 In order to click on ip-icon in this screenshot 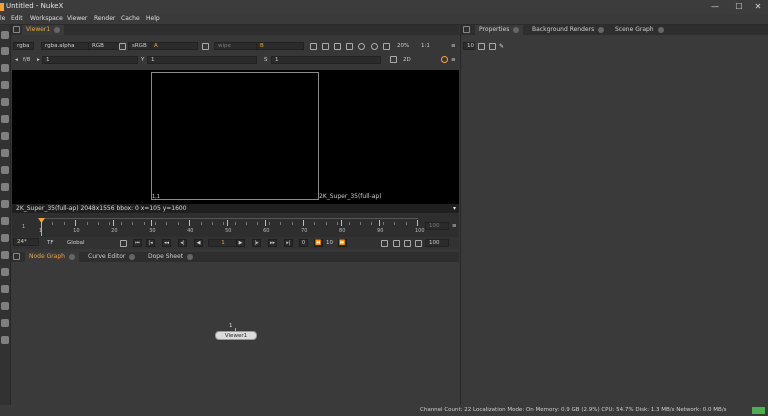, I will do `click(444, 59)`.